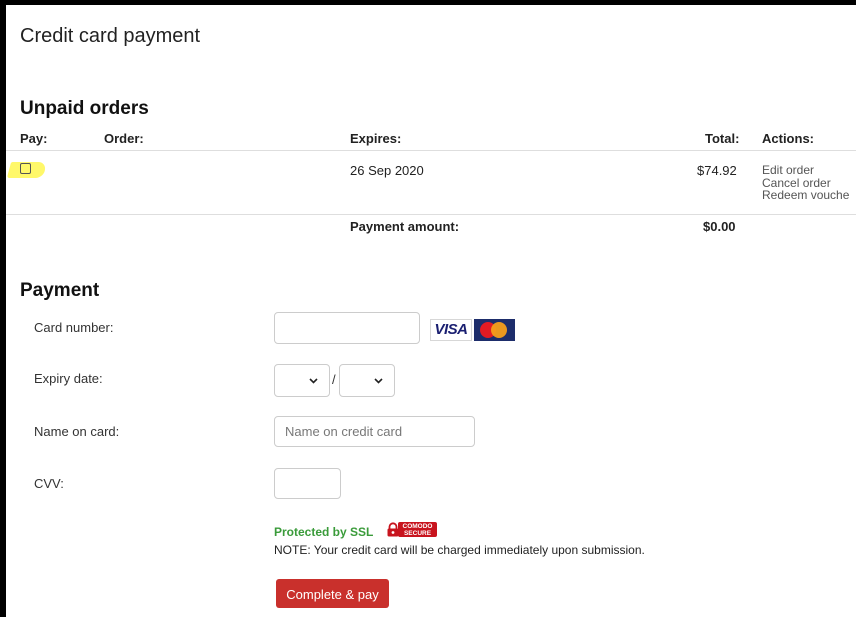 The width and height of the screenshot is (856, 617). I want to click on visa-logo: VISA, so click(451, 330).